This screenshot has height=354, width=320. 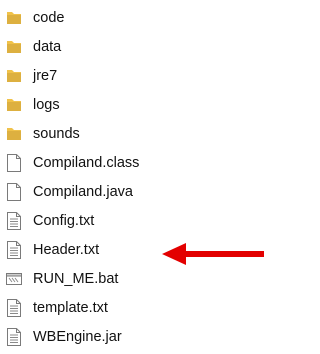 I want to click on list-item-file-config-txt: Config.txt, so click(x=49, y=221).